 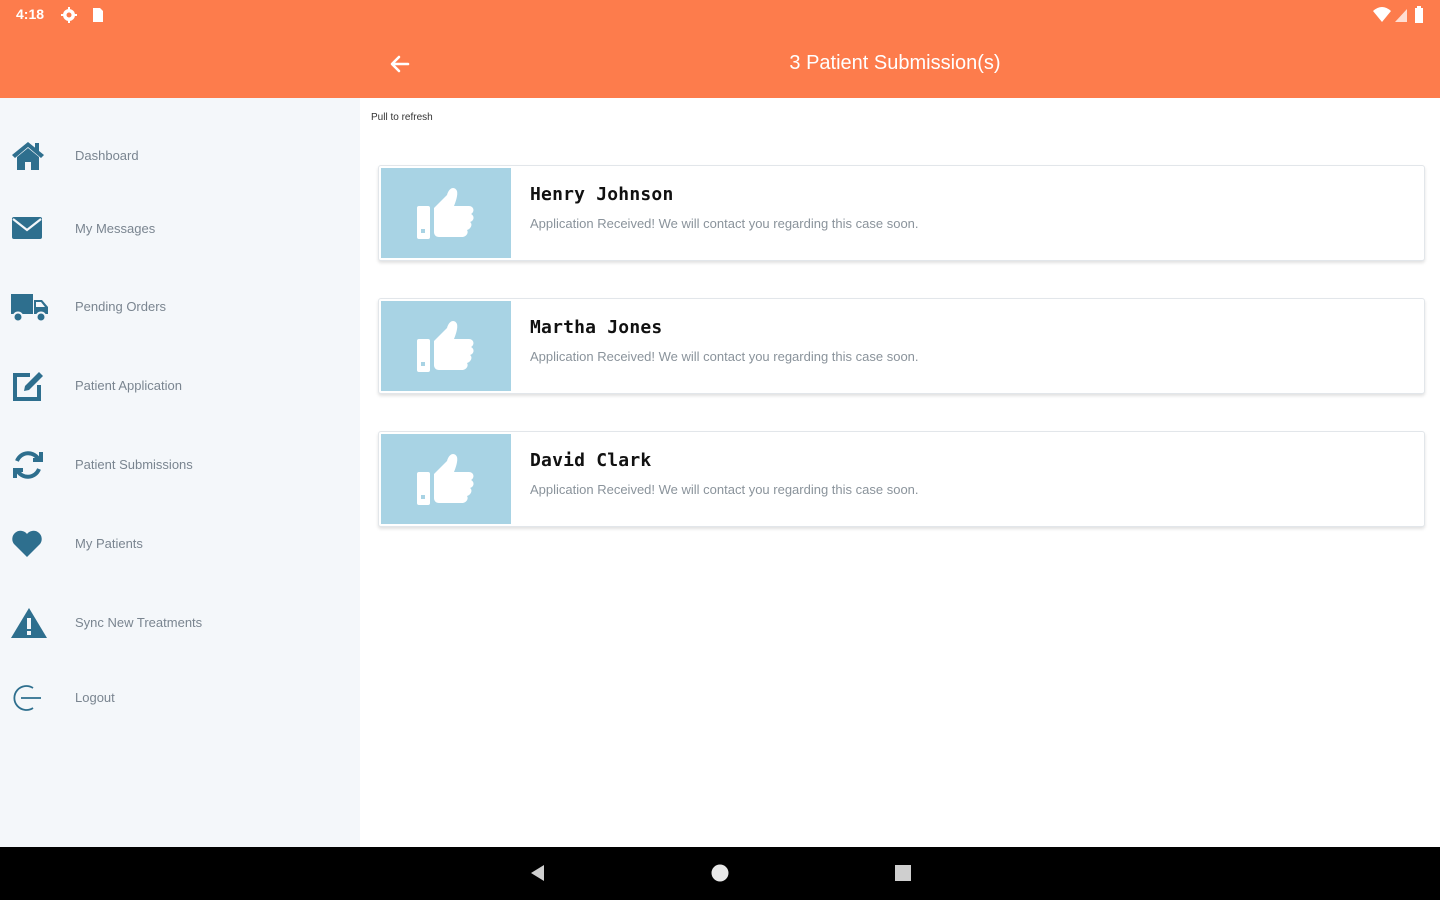 What do you see at coordinates (109, 543) in the screenshot?
I see `sidebar-item-label: My Patients` at bounding box center [109, 543].